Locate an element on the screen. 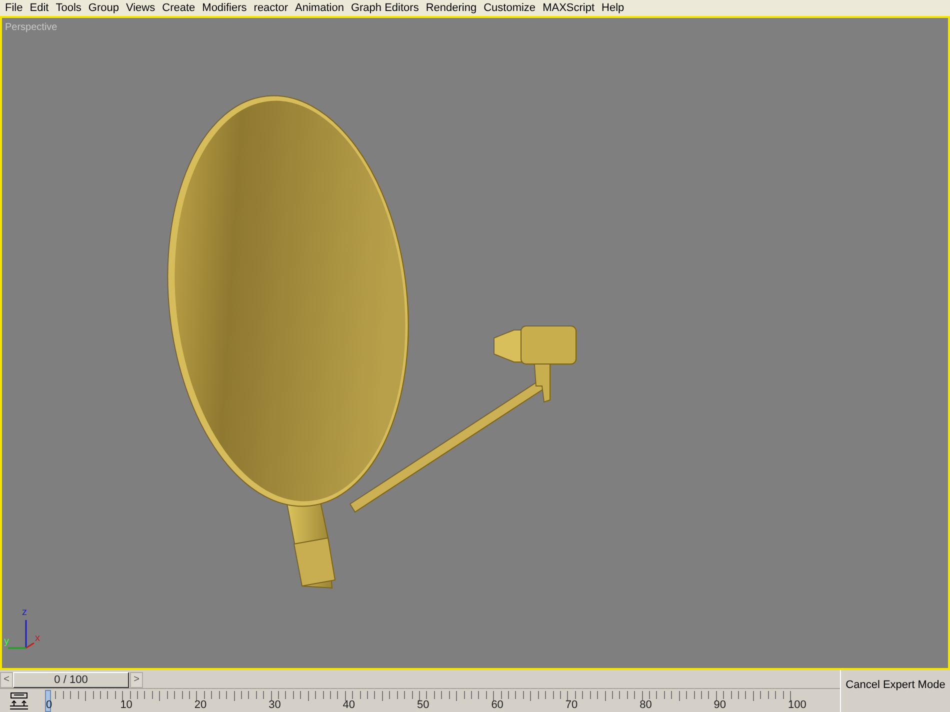 This screenshot has height=712, width=950. menu-item: reactor is located at coordinates (273, 8).